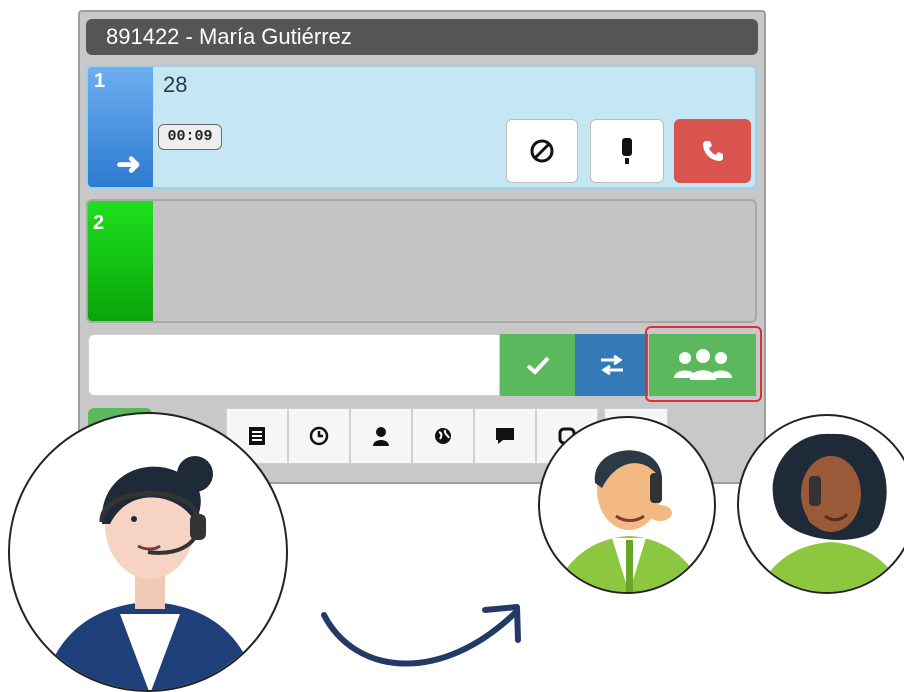  What do you see at coordinates (257, 436) in the screenshot?
I see `notes-icon` at bounding box center [257, 436].